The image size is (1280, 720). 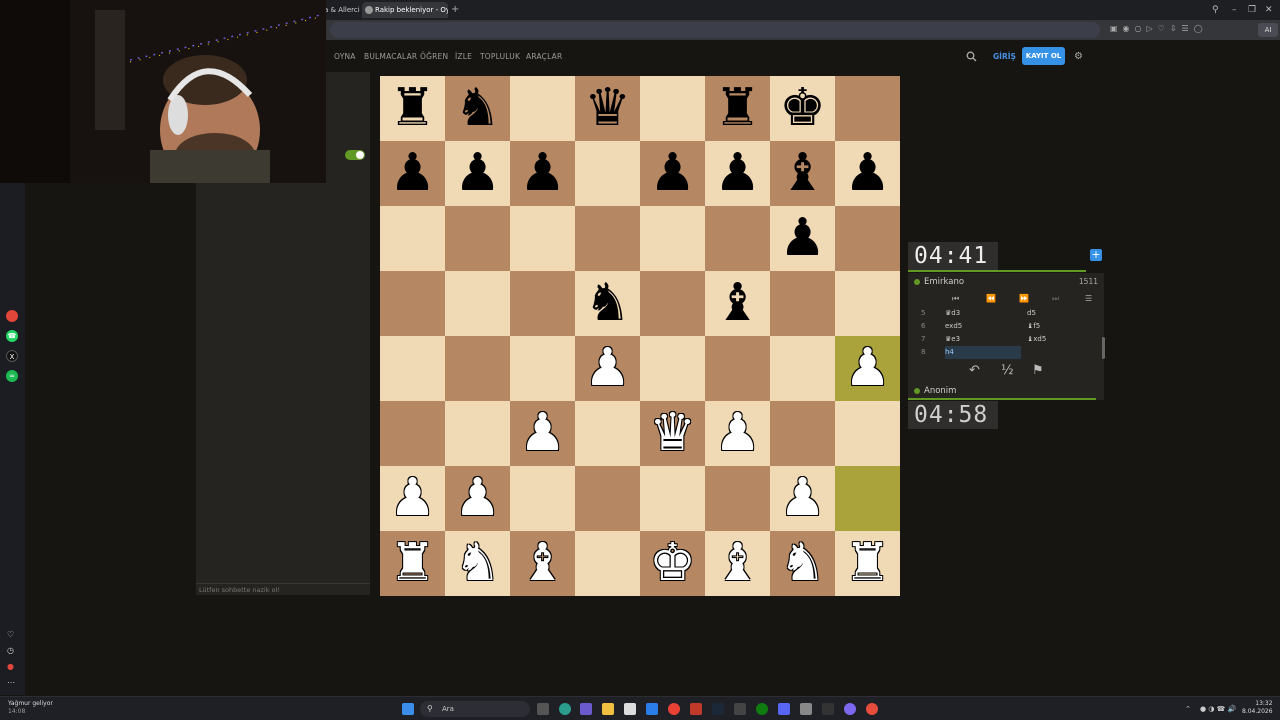 I want to click on square-e4, so click(x=672, y=368).